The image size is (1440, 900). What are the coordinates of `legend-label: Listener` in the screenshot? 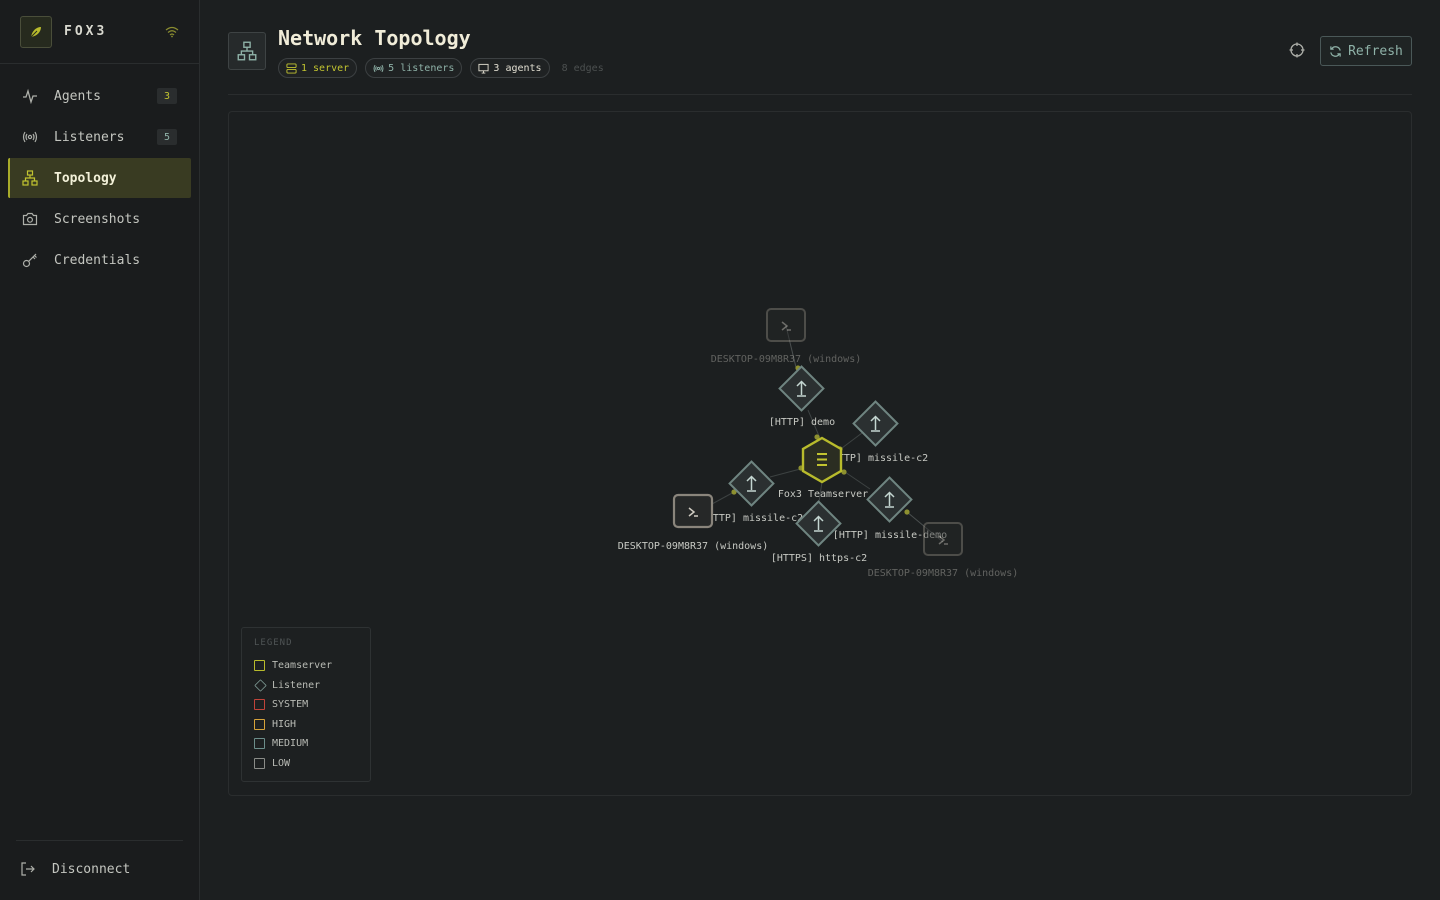 It's located at (296, 685).